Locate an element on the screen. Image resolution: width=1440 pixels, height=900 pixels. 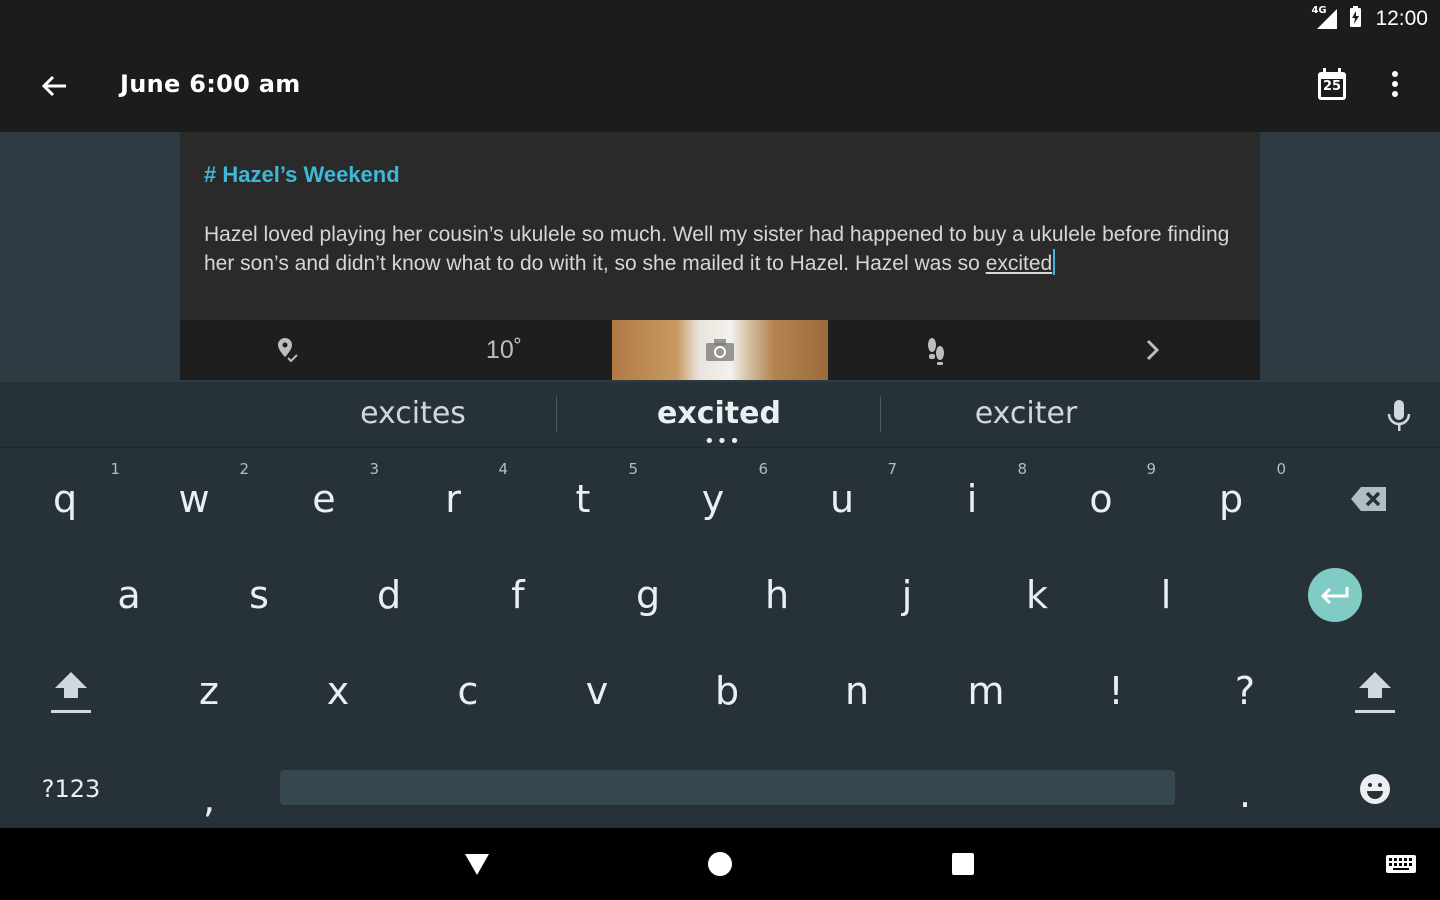
space-bar is located at coordinates (727, 787).